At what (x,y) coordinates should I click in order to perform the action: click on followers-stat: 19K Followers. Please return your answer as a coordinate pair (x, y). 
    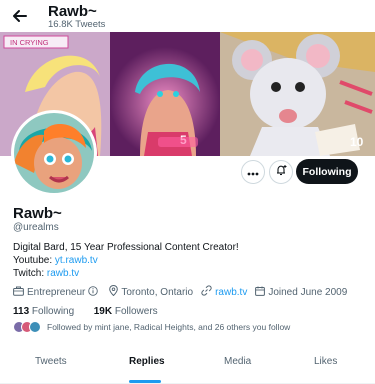
    Looking at the image, I should click on (126, 311).